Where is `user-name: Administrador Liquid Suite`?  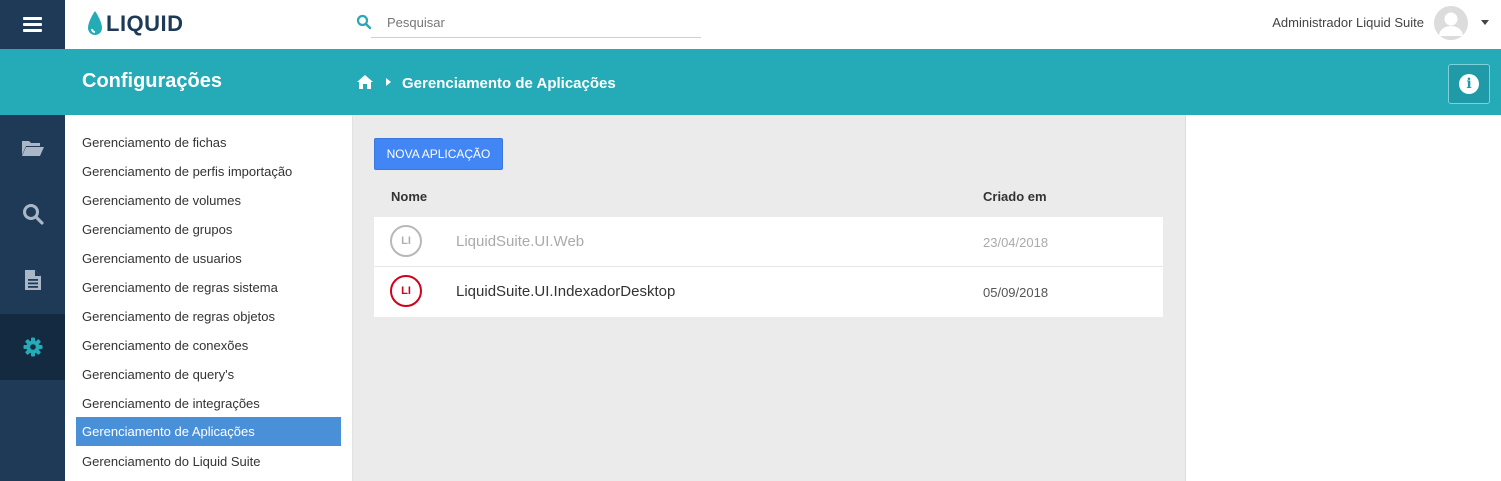
user-name: Administrador Liquid Suite is located at coordinates (1348, 22).